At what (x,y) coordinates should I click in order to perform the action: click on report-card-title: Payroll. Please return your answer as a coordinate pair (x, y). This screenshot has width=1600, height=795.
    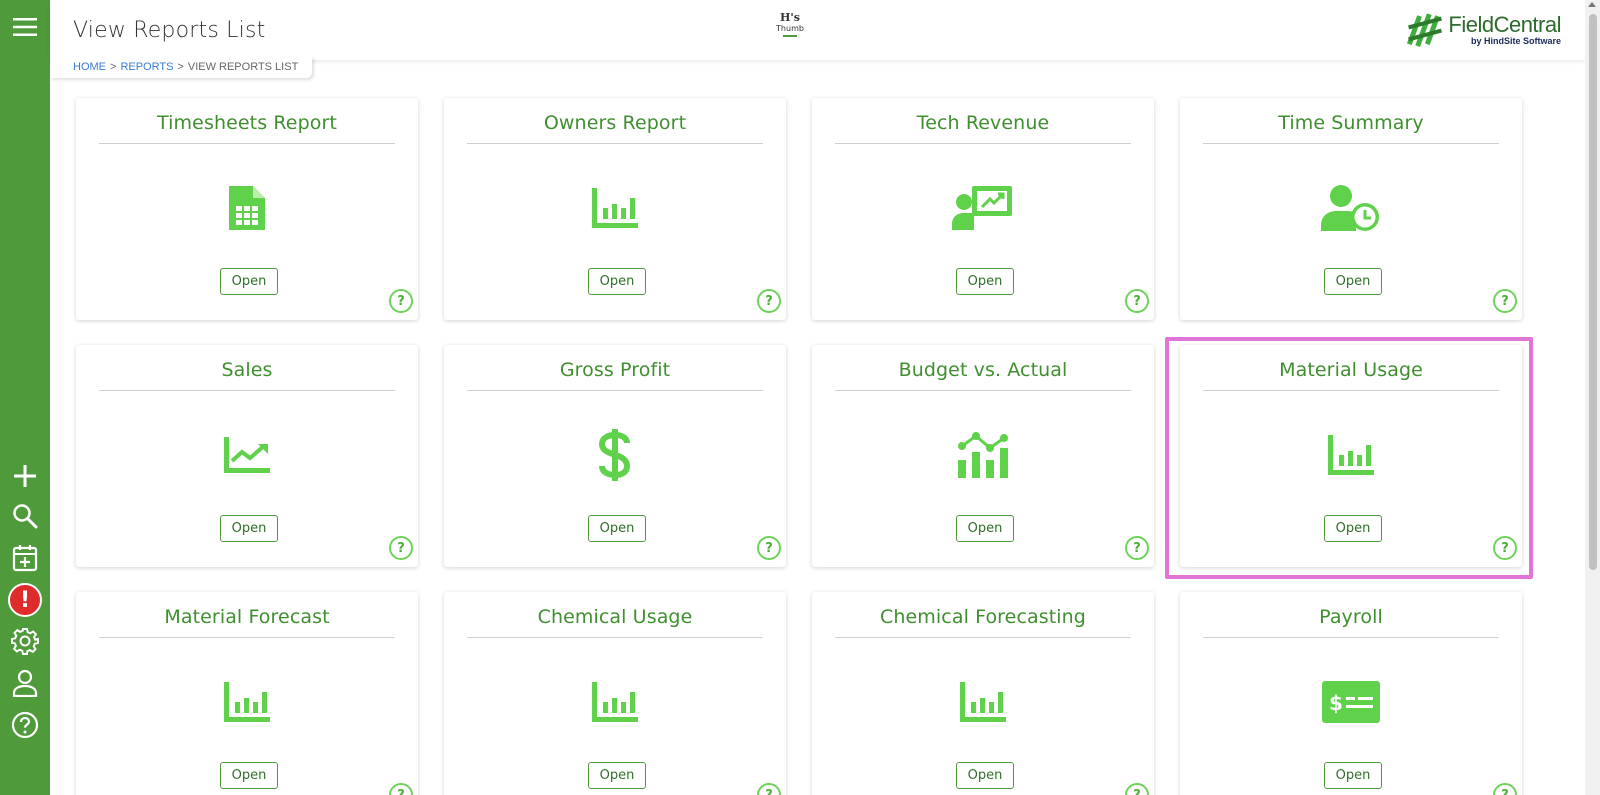
    Looking at the image, I should click on (1351, 620).